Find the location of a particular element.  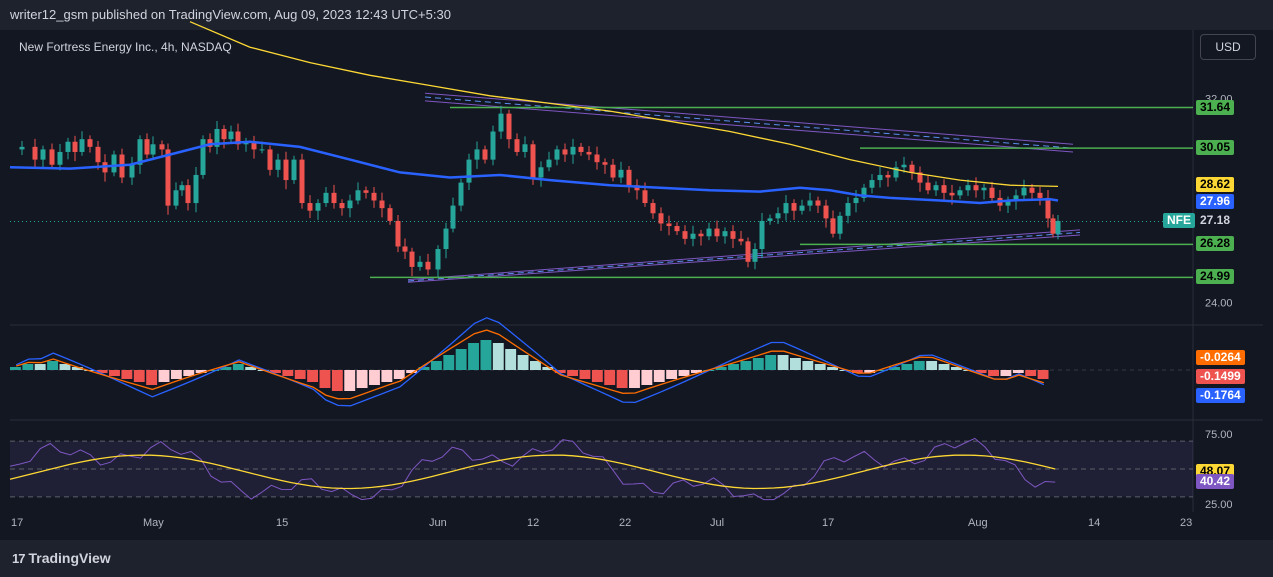

time-axis-tick: 15 is located at coordinates (282, 523).